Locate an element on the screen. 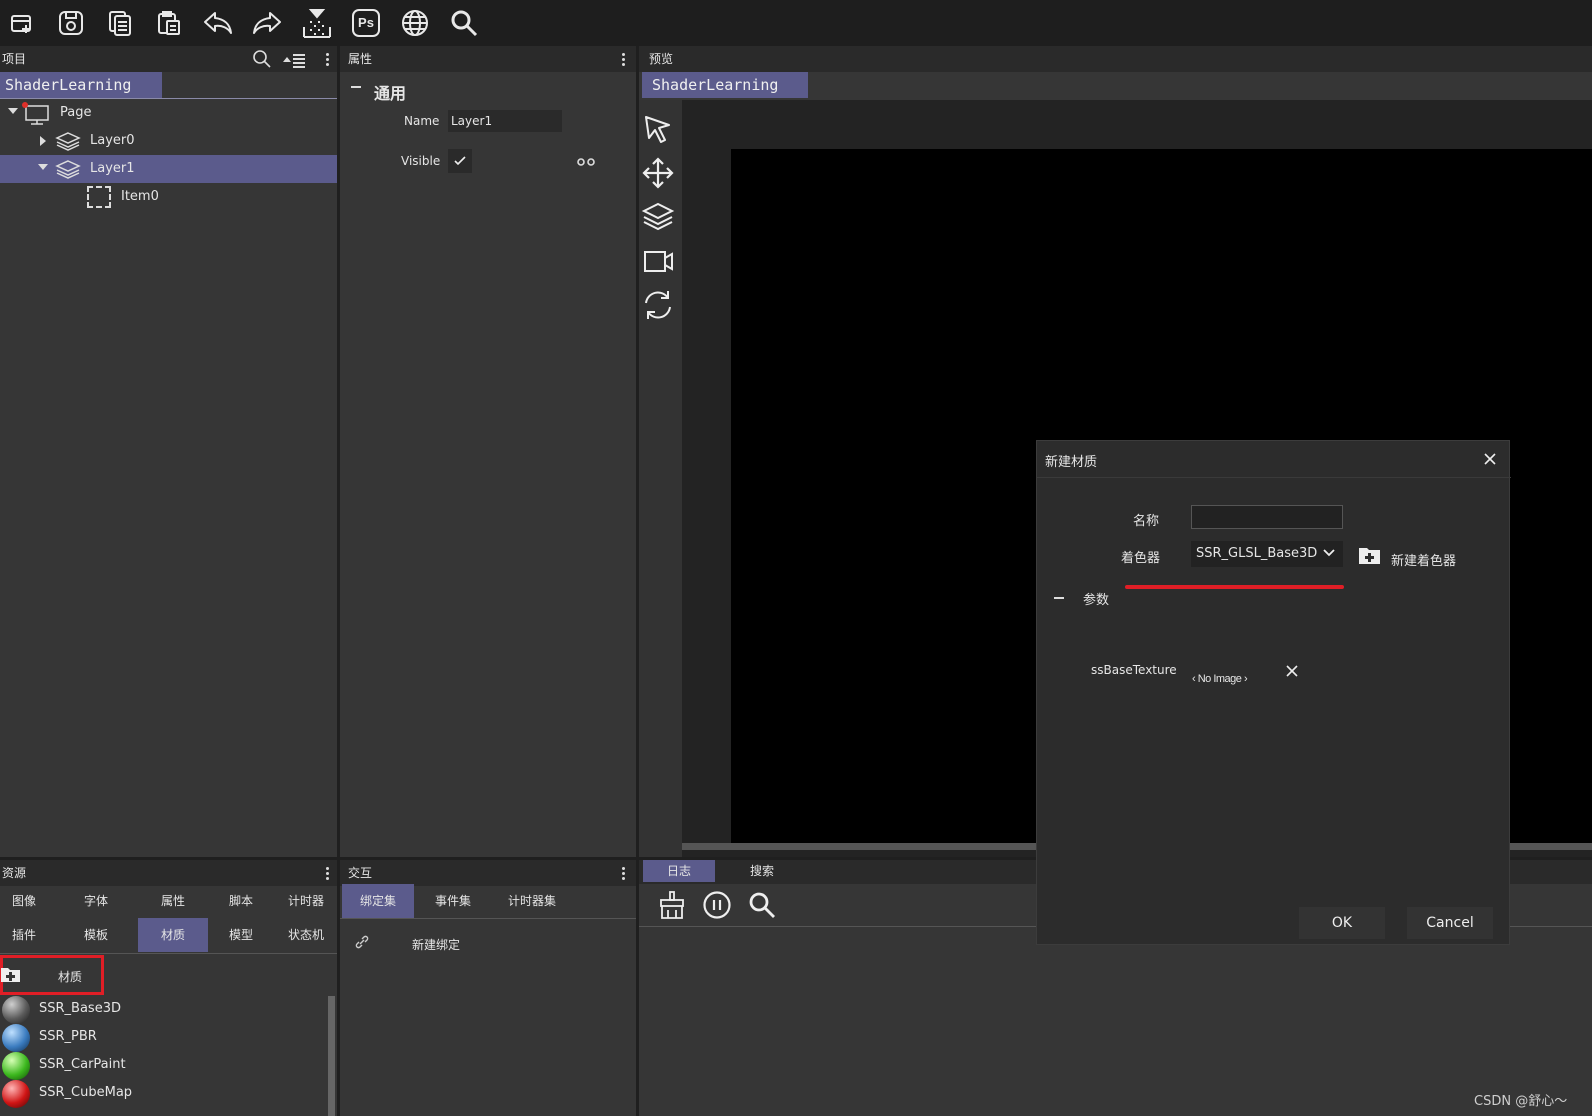 The width and height of the screenshot is (1592, 1116). collapse-params-icon is located at coordinates (1059, 598).